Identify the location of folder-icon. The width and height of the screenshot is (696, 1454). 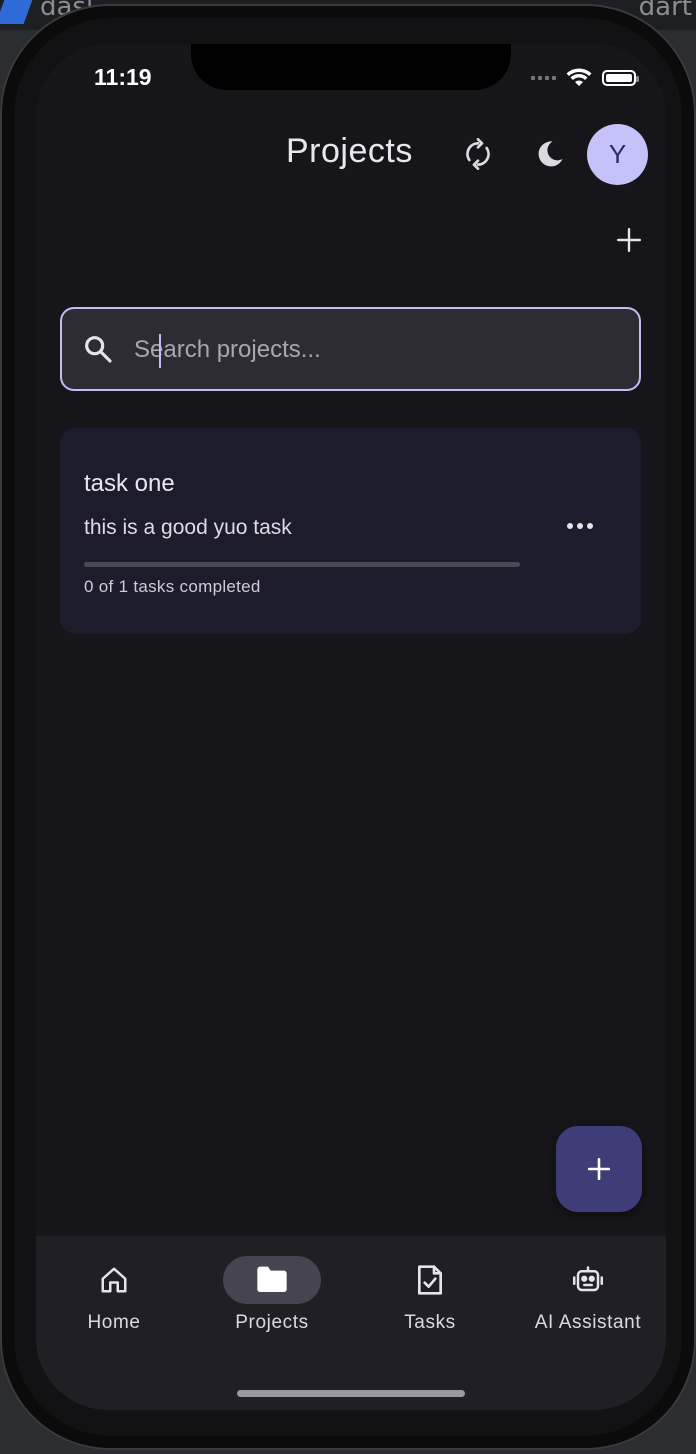
(272, 1279).